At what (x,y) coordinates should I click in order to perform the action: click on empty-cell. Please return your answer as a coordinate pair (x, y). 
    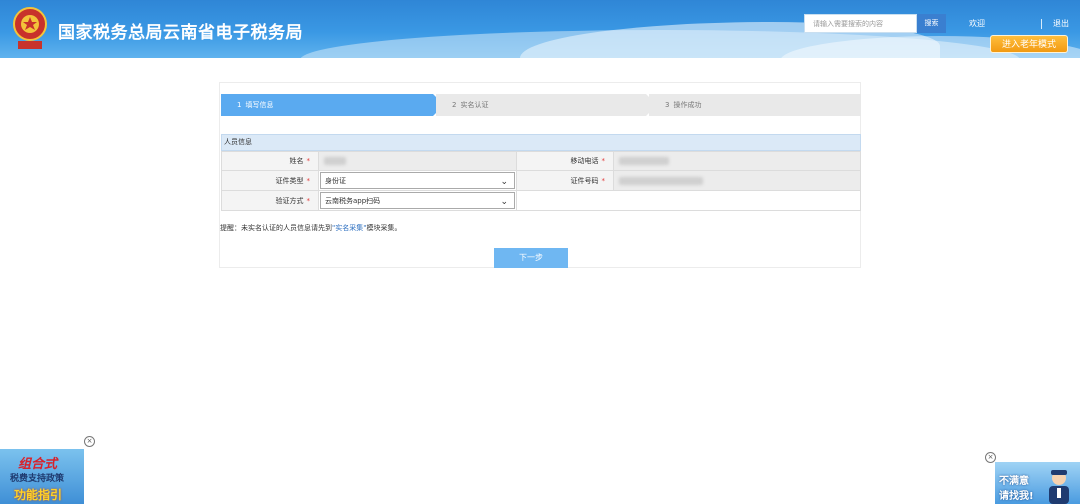
    Looking at the image, I should click on (688, 200).